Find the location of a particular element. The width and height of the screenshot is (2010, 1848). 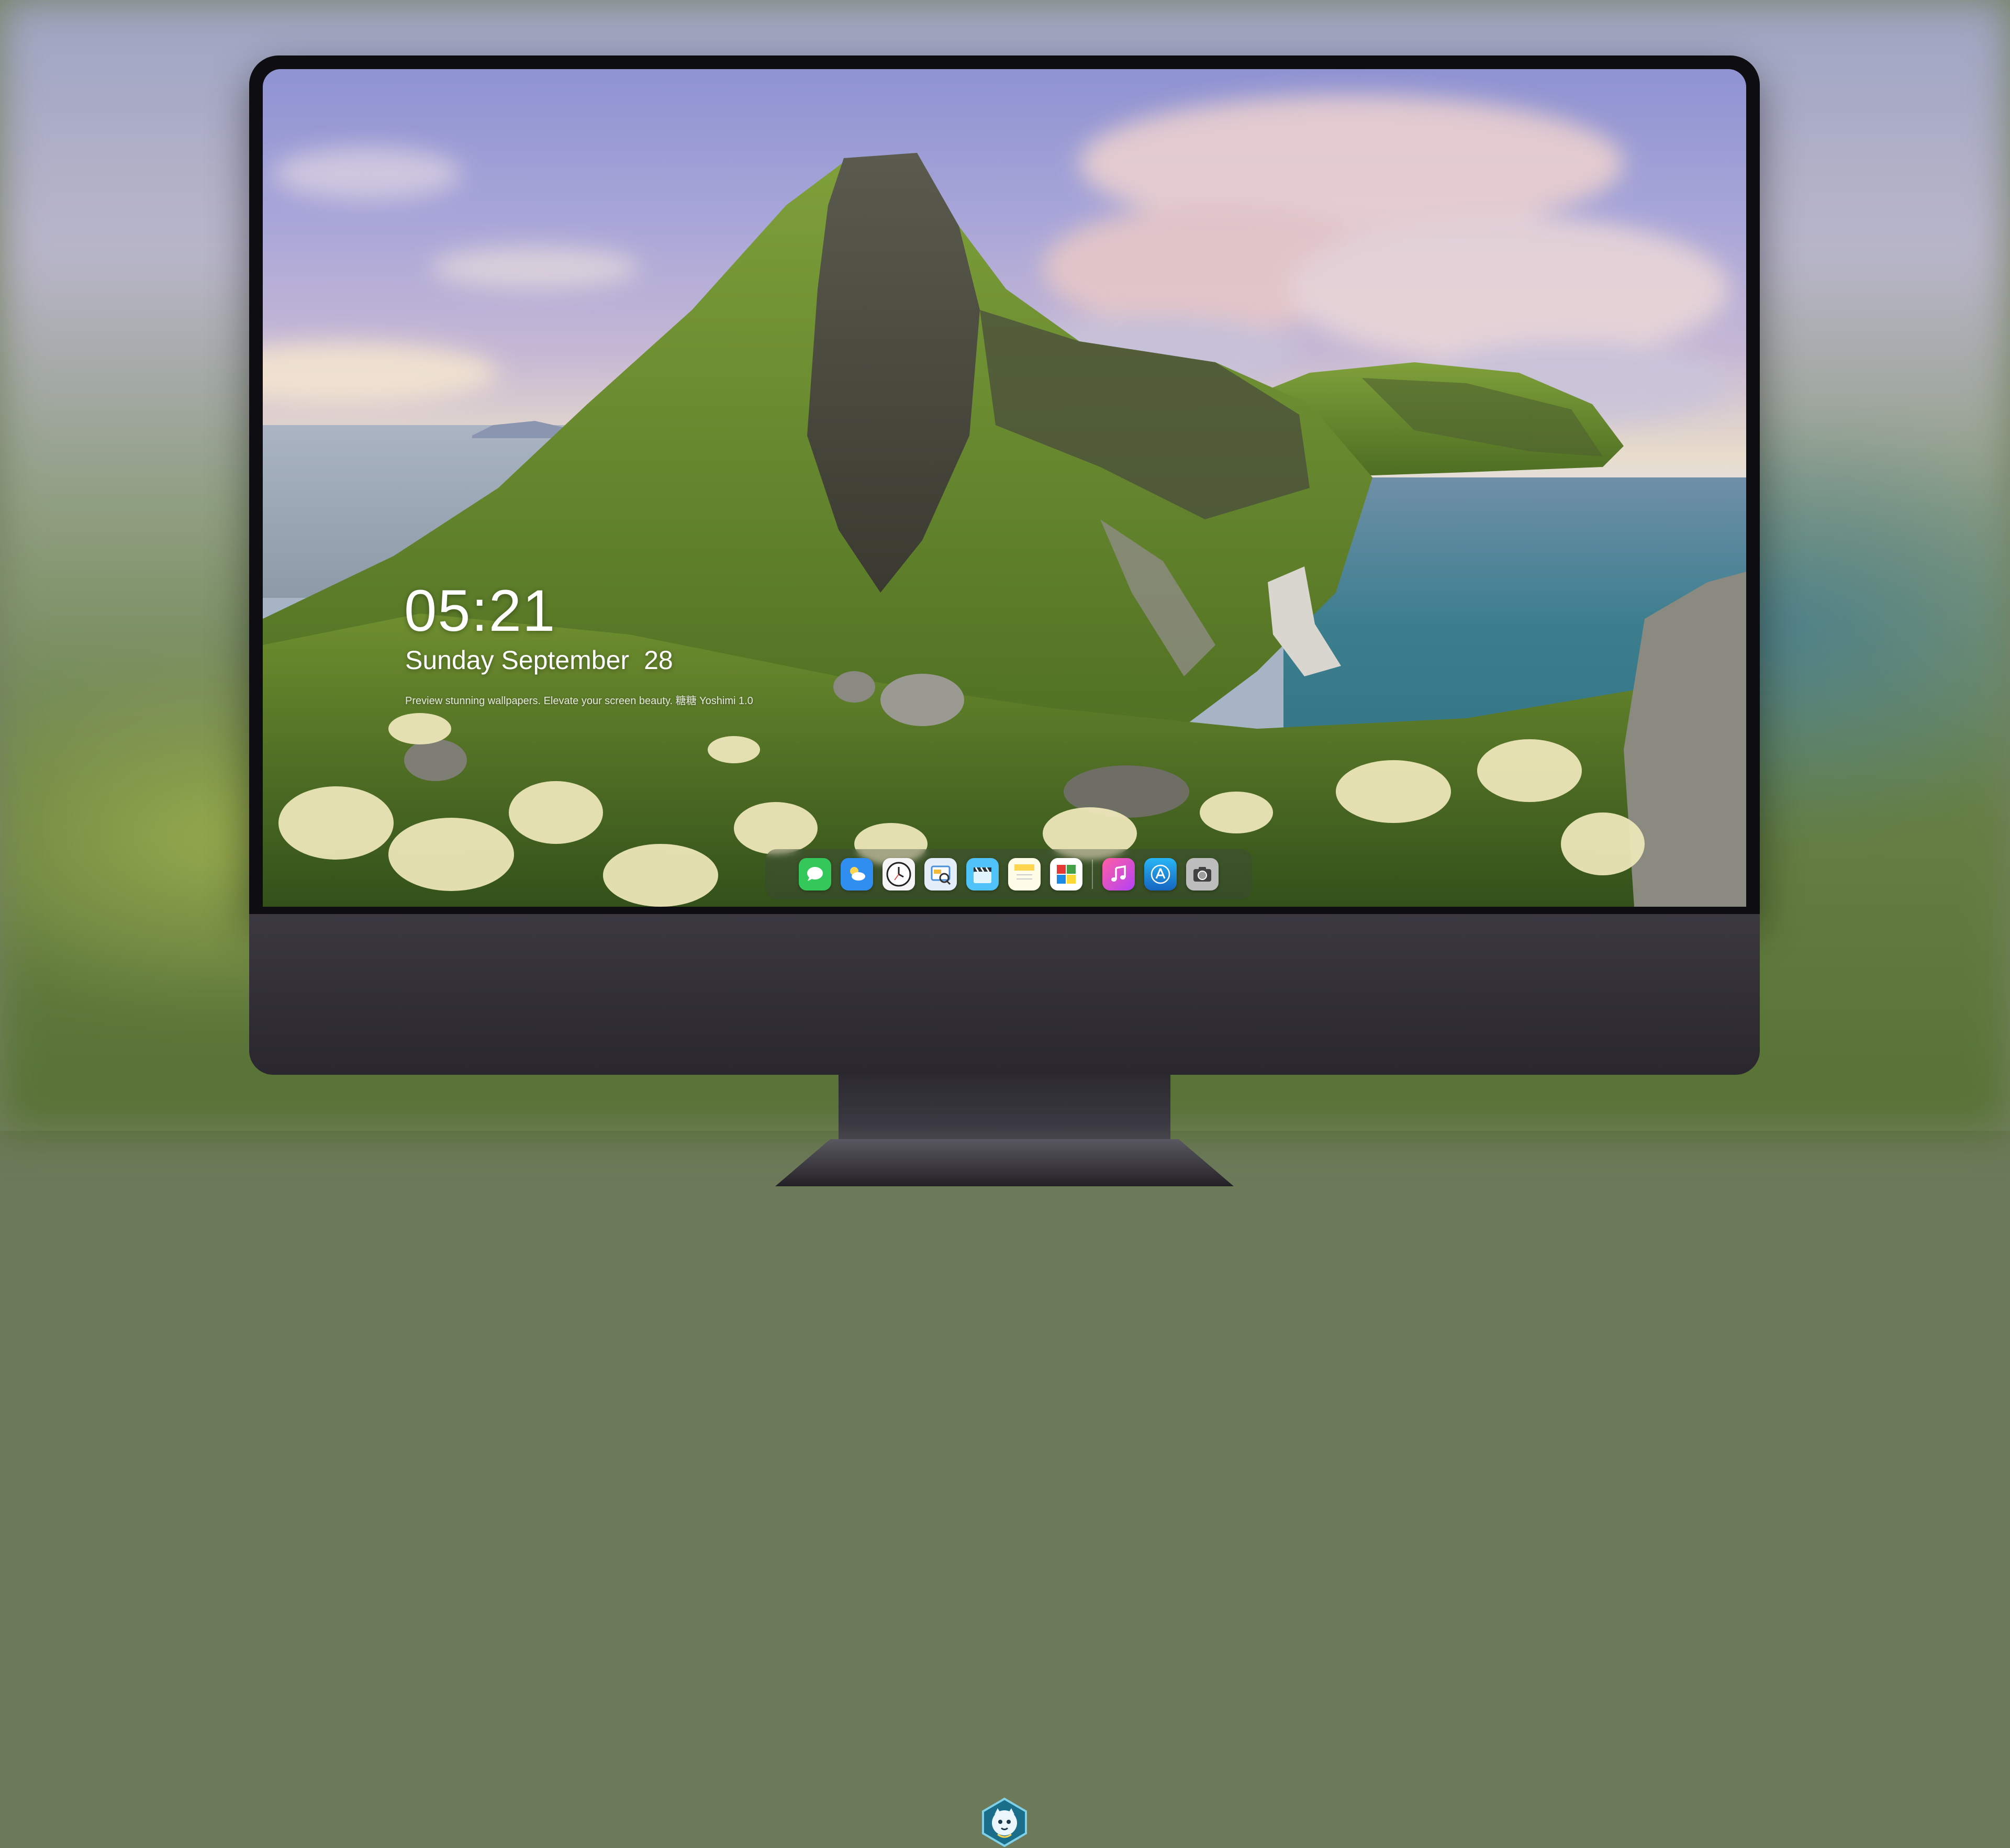

weather-icon is located at coordinates (857, 874).